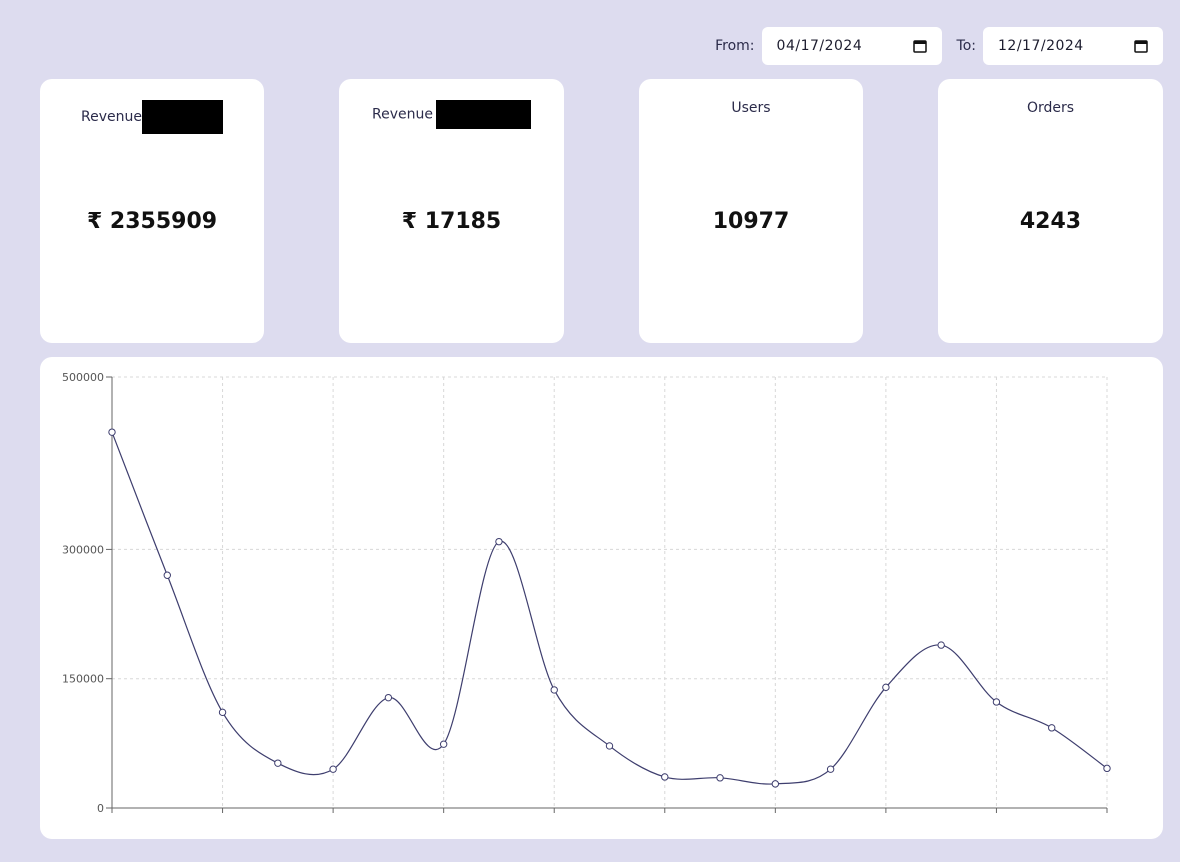  I want to click on y-tick-label: 500000, so click(83, 377).